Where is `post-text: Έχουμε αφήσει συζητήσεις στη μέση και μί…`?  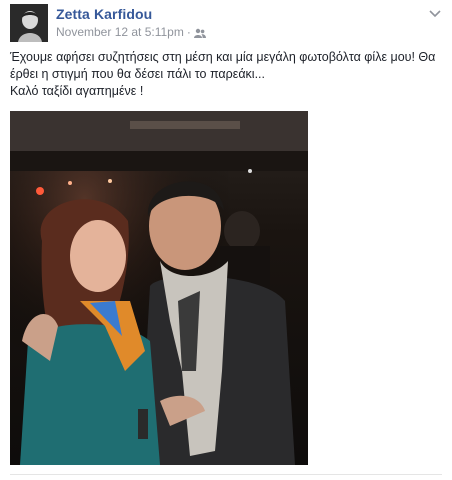
post-text: Έχουμε αφήσει συζητήσεις στη μέση και μί… is located at coordinates (228, 74).